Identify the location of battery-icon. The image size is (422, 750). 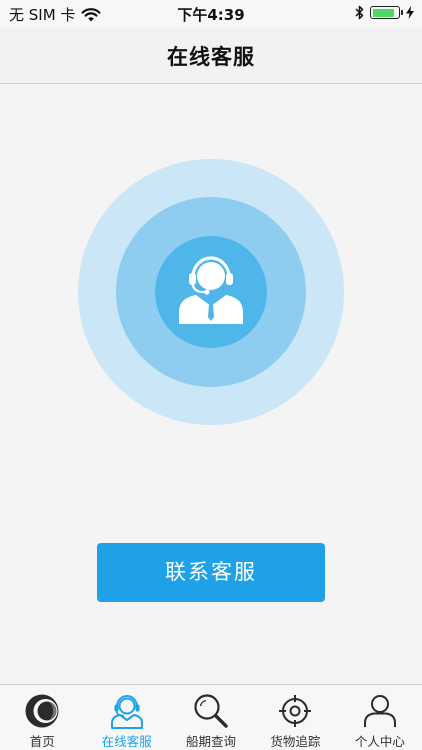
(386, 12).